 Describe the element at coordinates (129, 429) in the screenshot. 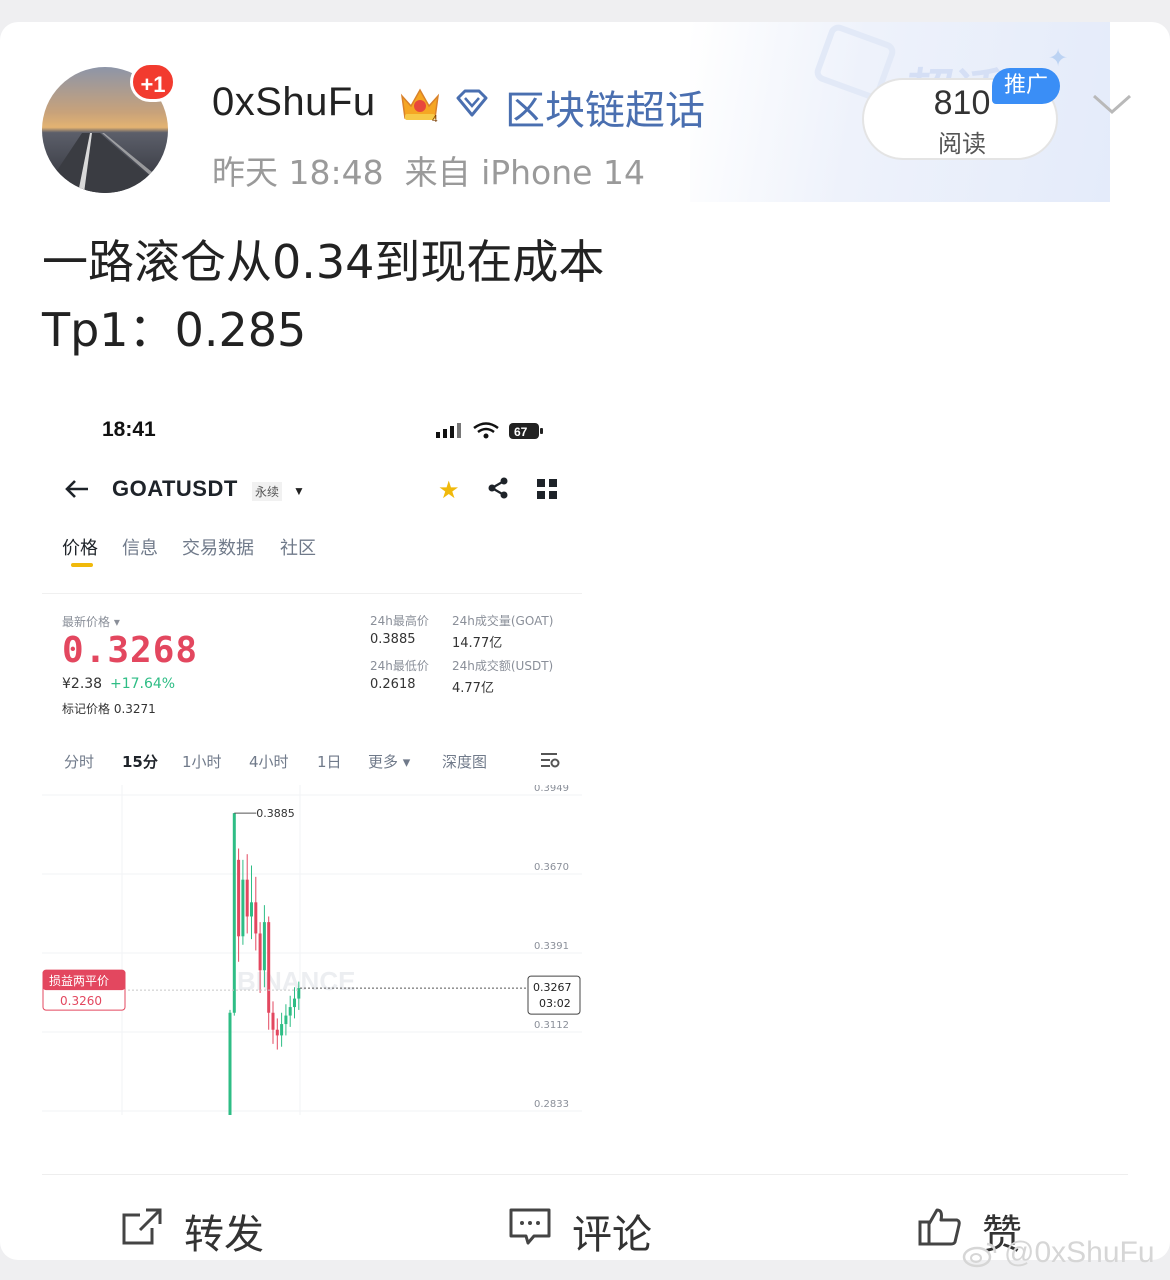

I see `status-time: 18:41` at that location.